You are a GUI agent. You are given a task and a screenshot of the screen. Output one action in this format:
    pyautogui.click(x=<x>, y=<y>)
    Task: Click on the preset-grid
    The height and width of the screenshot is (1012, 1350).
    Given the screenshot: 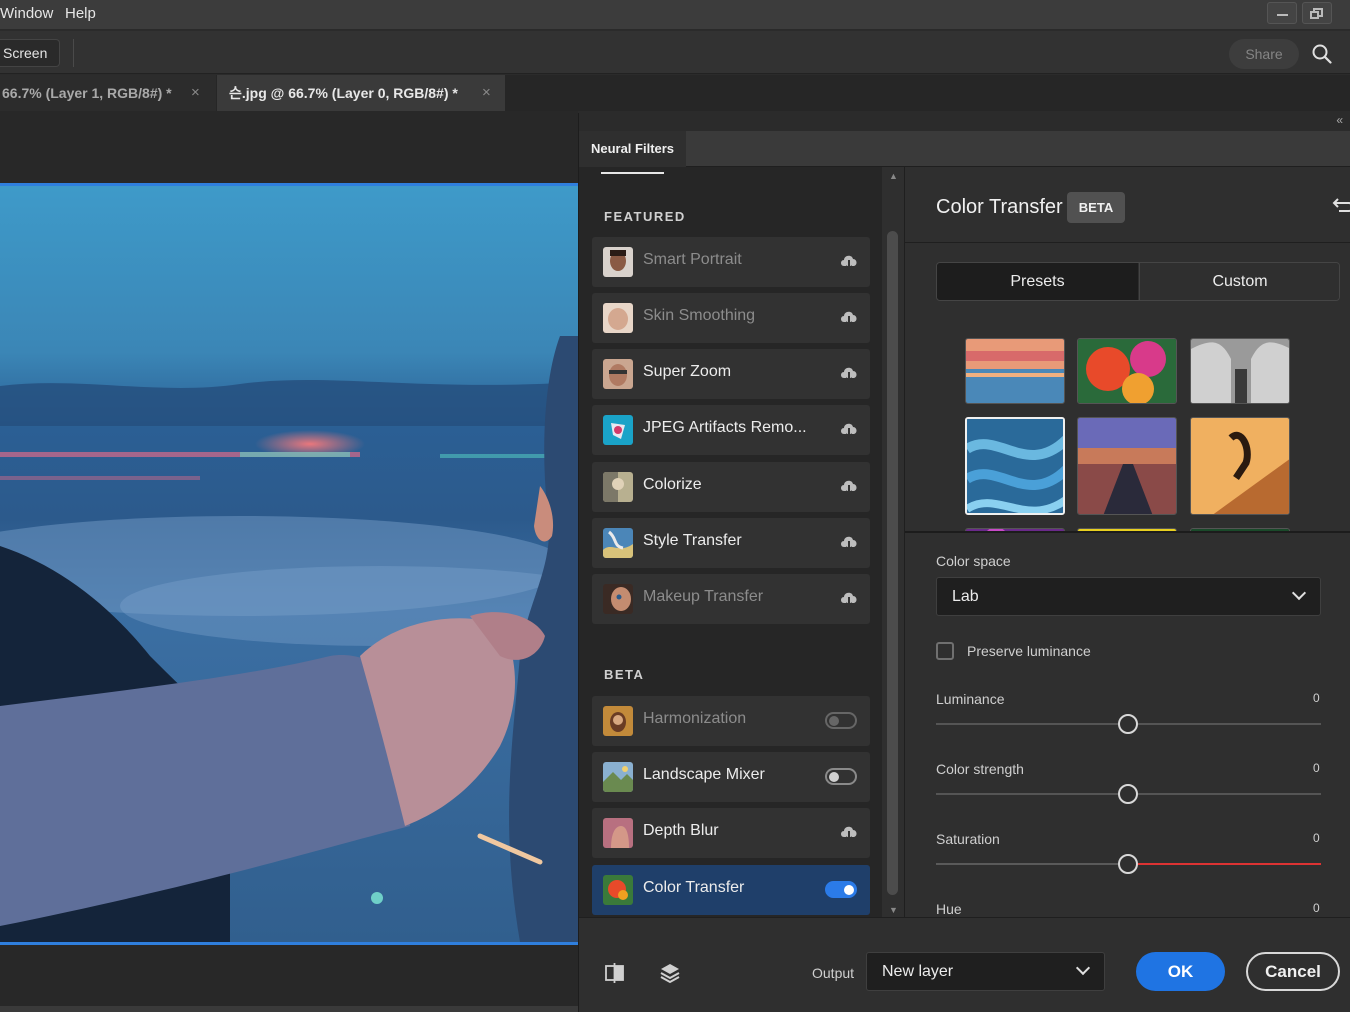 What is the action you would take?
    pyautogui.click(x=1127, y=424)
    